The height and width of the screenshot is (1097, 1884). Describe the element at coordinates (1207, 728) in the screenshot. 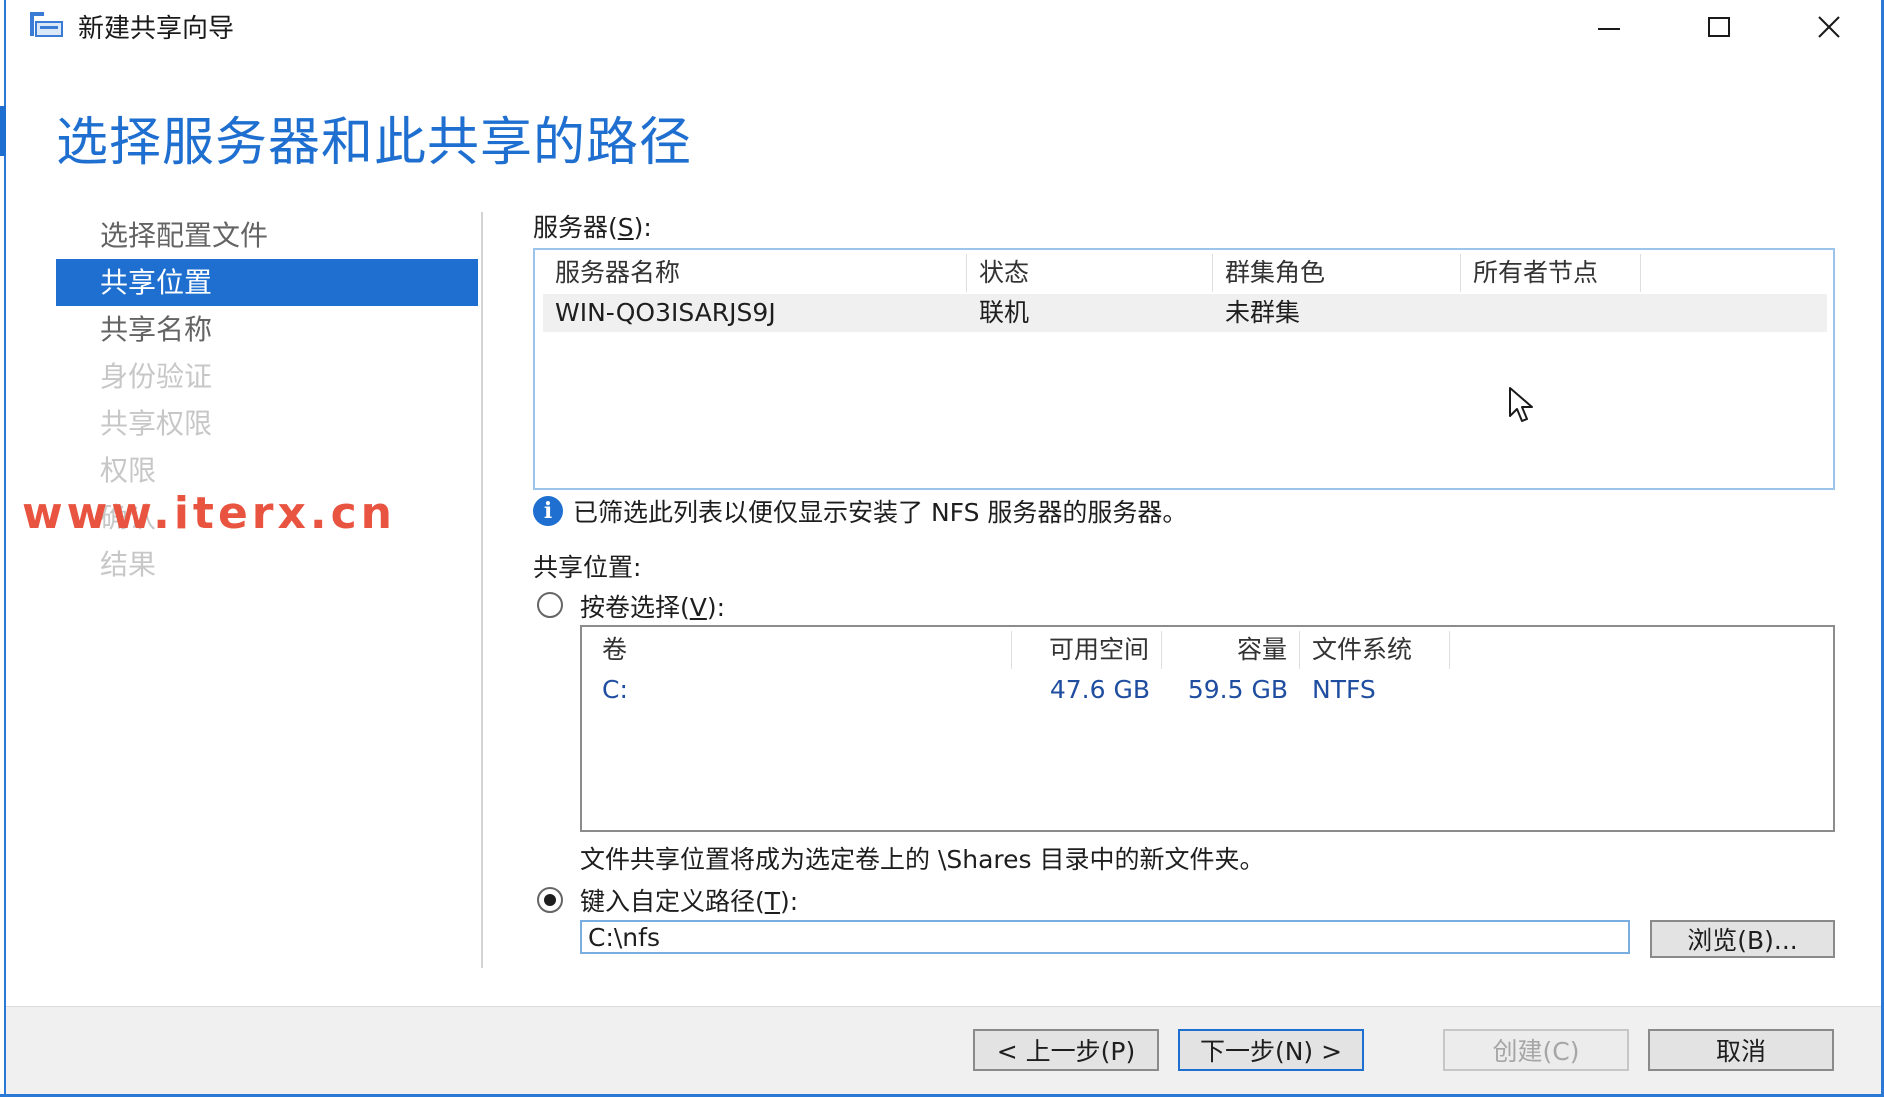

I see `volume-list: 卷 可用空间 容量 文件系统 C: 47.6 GB 59.5 GB NTFS` at that location.